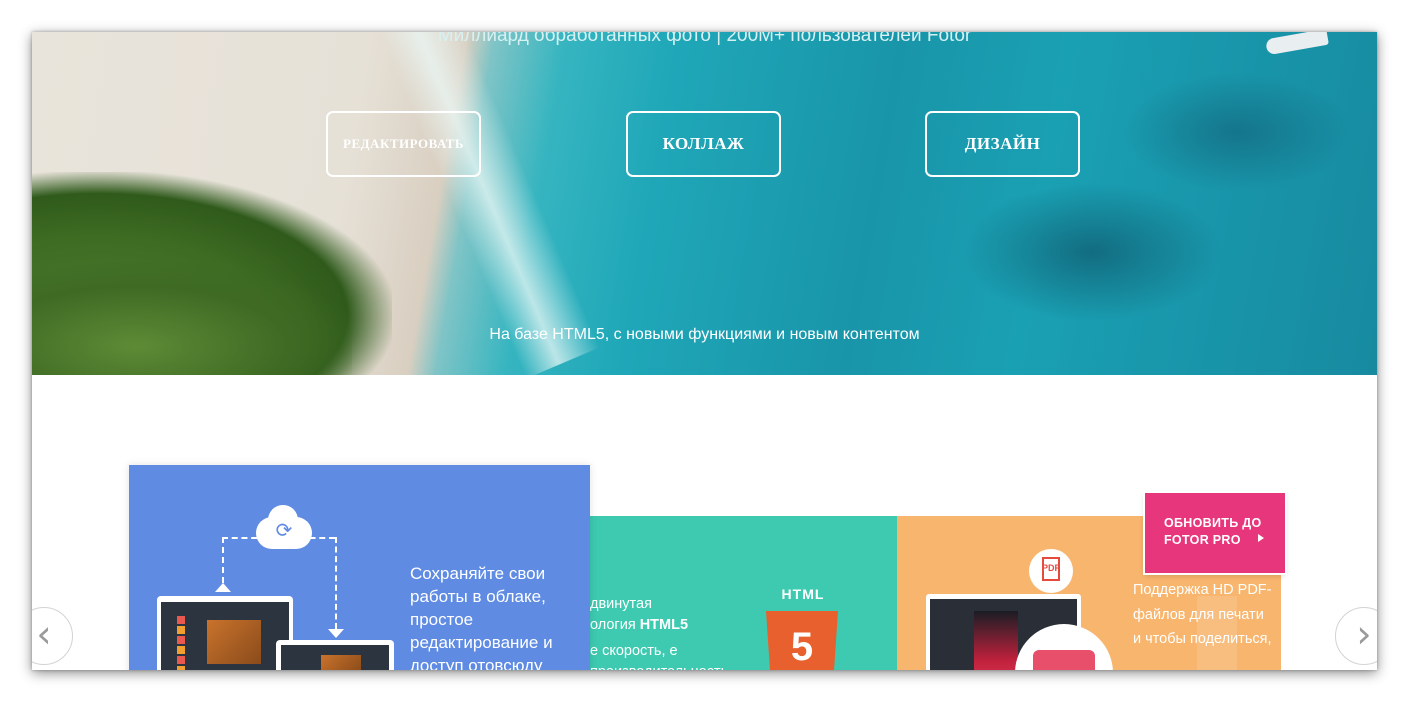 This screenshot has width=1409, height=703. I want to click on upgrade-pro-button: ОБНОВИТЬ ДО FOTOR PRO, so click(1215, 533).